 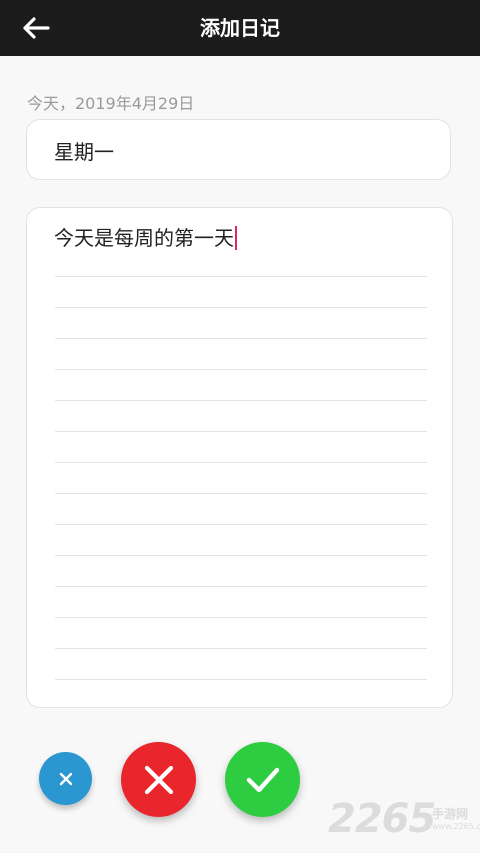 I want to click on watermark: 2265 手游网 www.2265.com, so click(x=404, y=822).